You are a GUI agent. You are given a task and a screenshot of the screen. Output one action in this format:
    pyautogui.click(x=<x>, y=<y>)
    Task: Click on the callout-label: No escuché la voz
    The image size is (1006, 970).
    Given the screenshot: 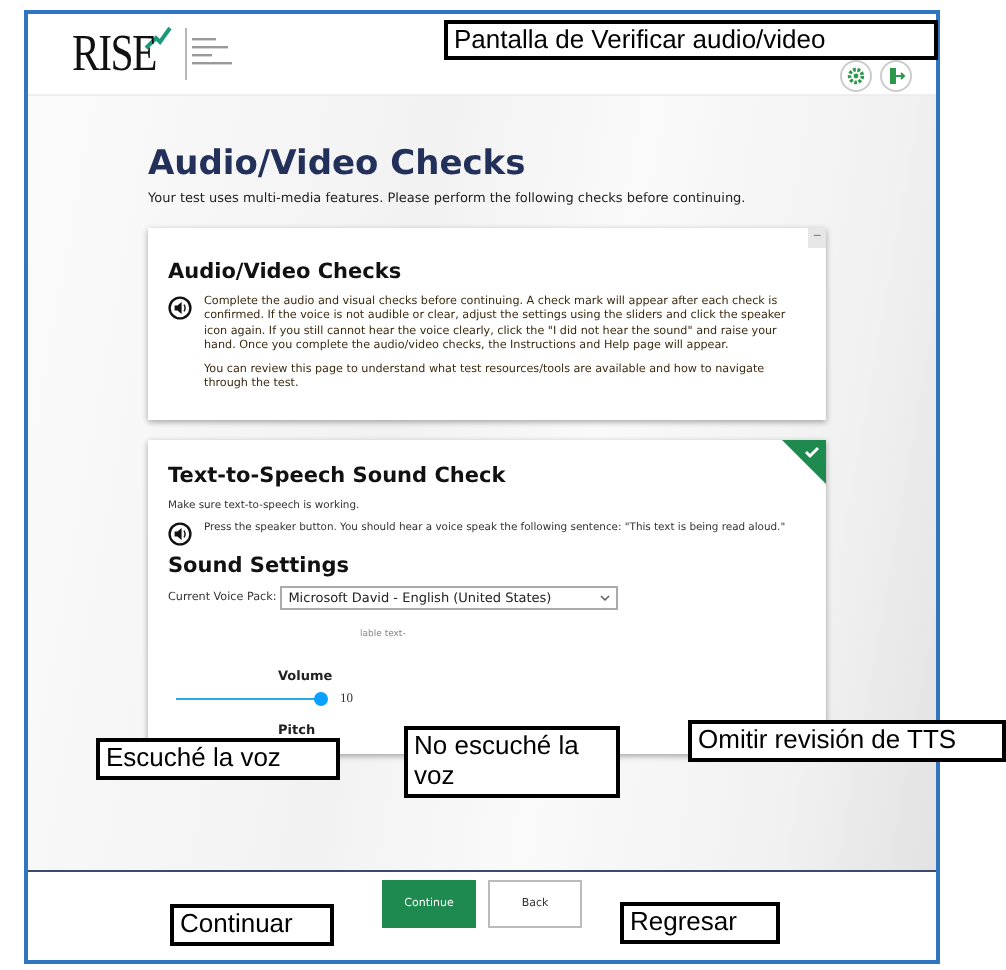 What is the action you would take?
    pyautogui.click(x=512, y=762)
    